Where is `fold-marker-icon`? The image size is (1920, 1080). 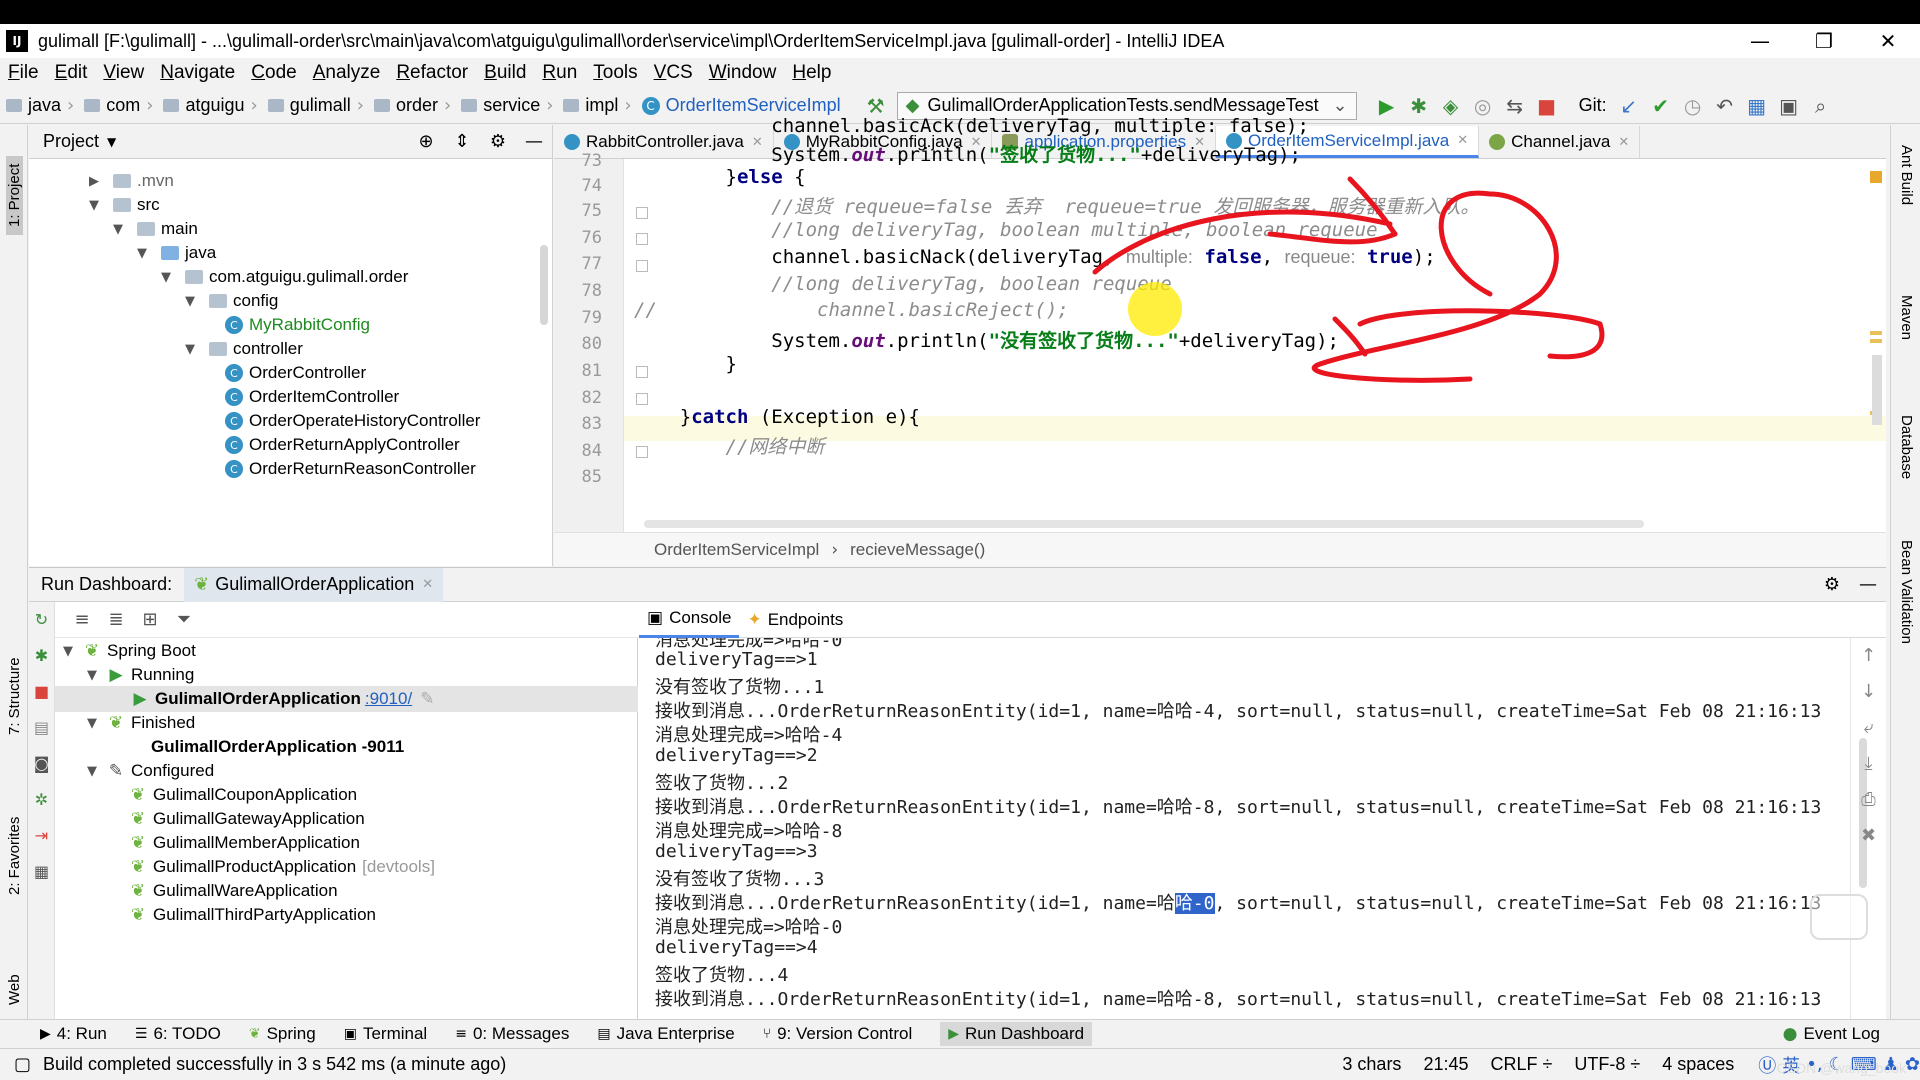 fold-marker-icon is located at coordinates (642, 399).